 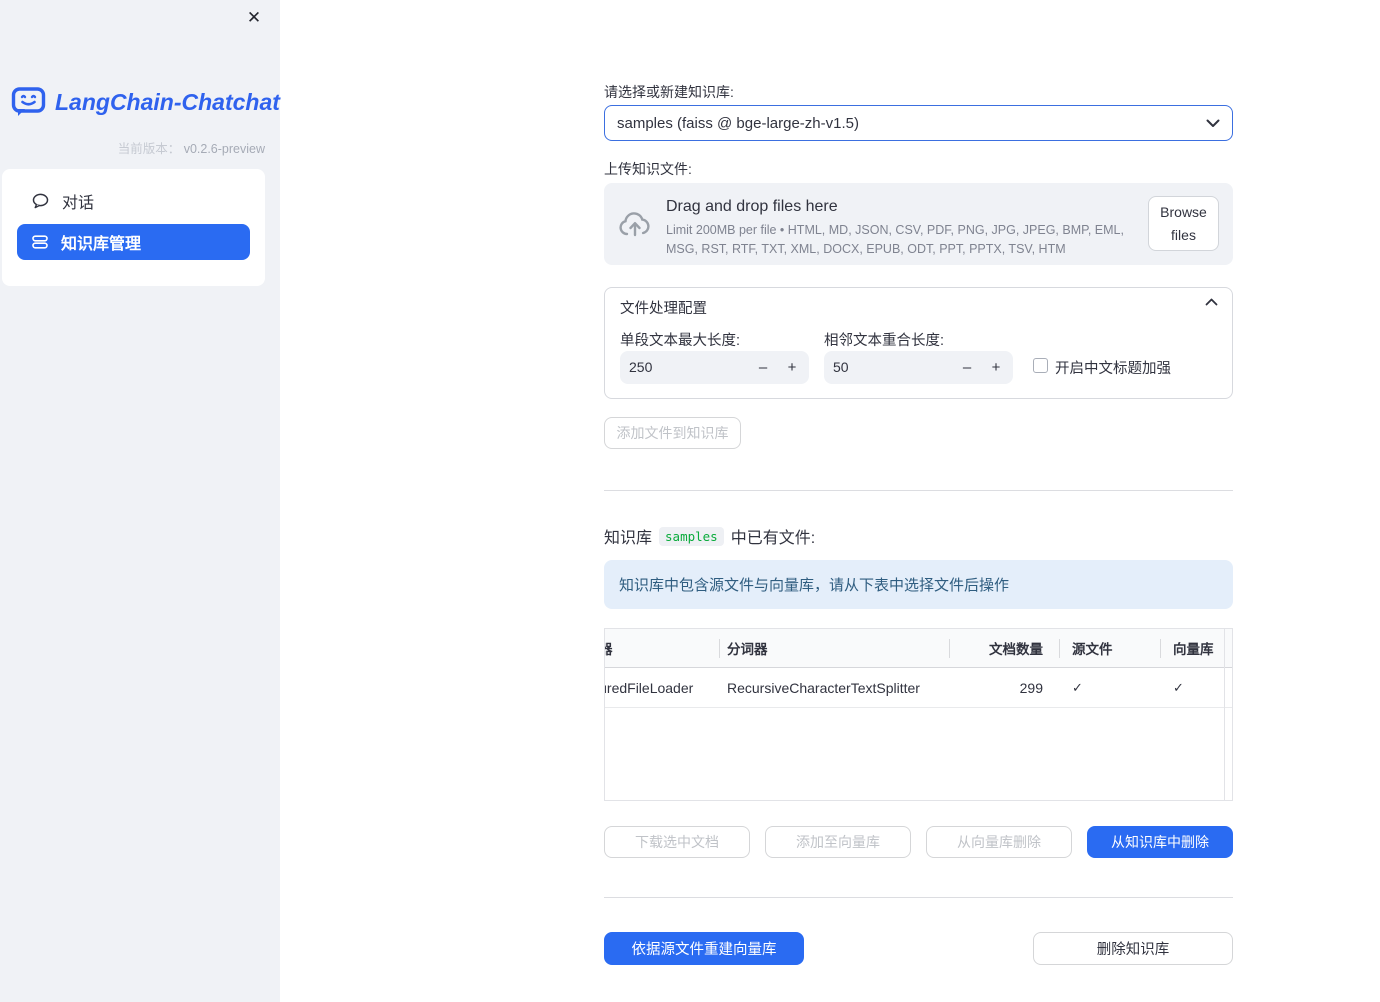 I want to click on kb-select-value: samples (faiss @ bge-large-zh-v1.5), so click(x=738, y=123).